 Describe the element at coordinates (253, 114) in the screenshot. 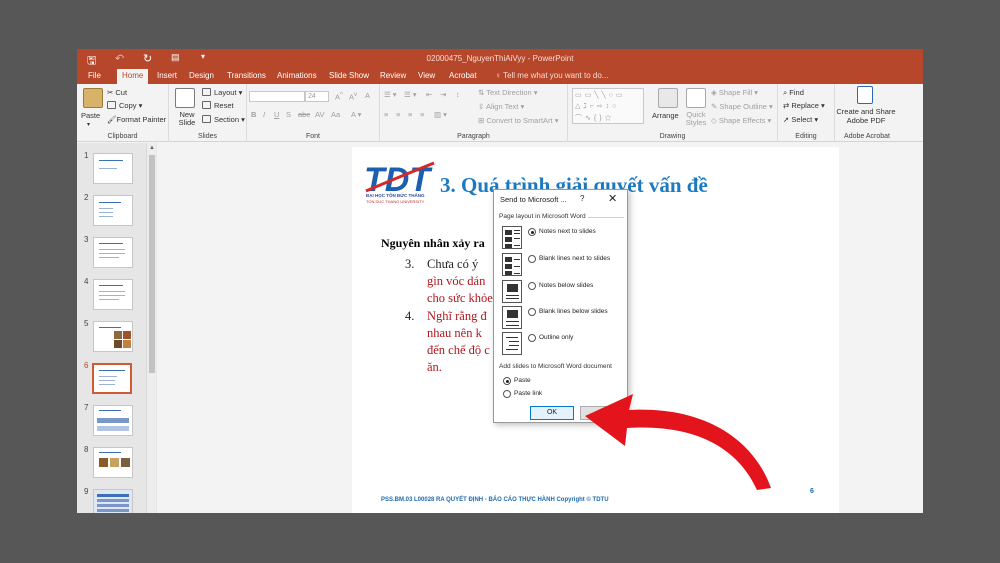

I see `bold-button: B` at that location.